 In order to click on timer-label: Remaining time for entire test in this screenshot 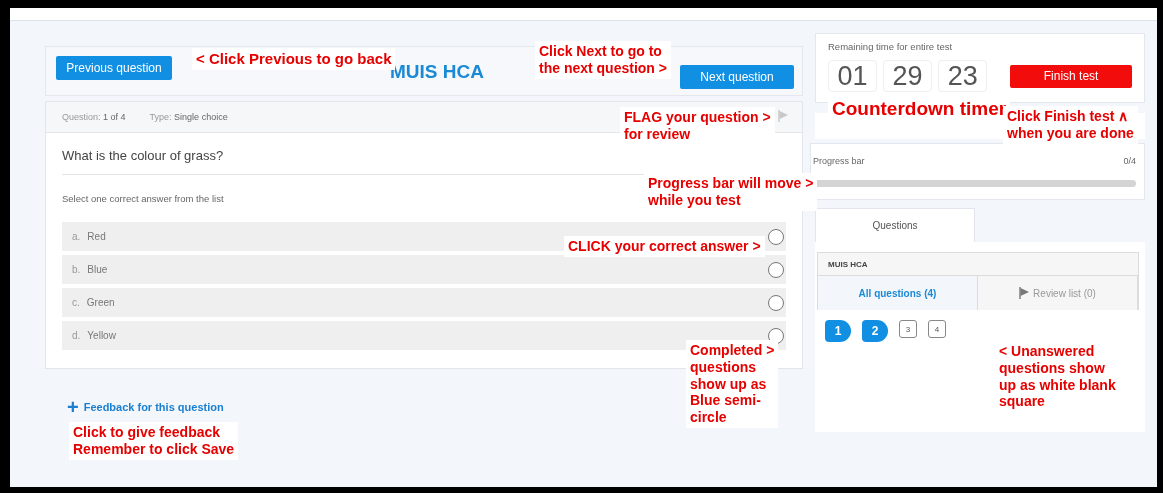, I will do `click(891, 46)`.